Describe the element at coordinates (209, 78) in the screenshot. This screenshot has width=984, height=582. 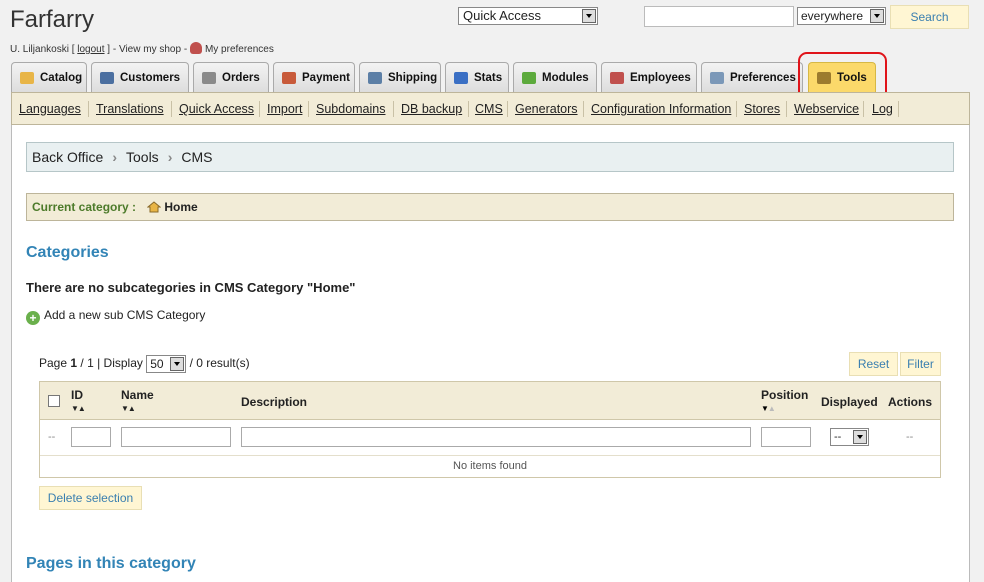
I see `cart-icon` at that location.